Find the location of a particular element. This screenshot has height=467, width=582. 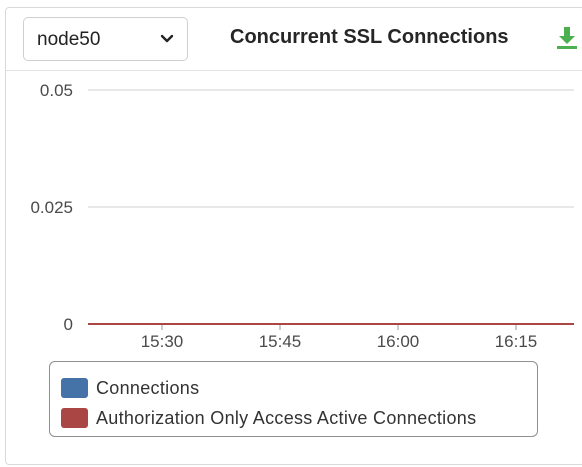

x-tick-label: 16:00 is located at coordinates (398, 341).